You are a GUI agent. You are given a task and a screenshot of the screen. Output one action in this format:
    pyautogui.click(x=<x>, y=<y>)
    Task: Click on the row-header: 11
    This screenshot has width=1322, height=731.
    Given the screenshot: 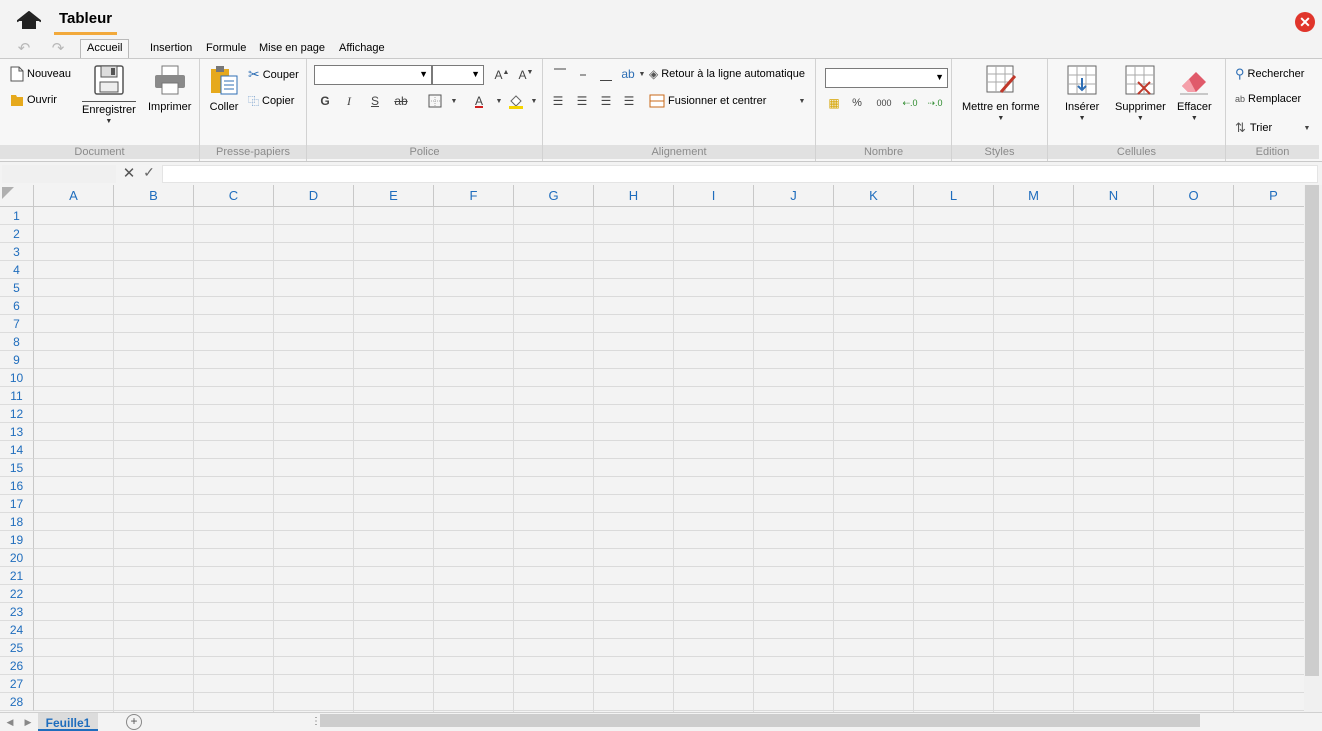 What is the action you would take?
    pyautogui.click(x=17, y=396)
    